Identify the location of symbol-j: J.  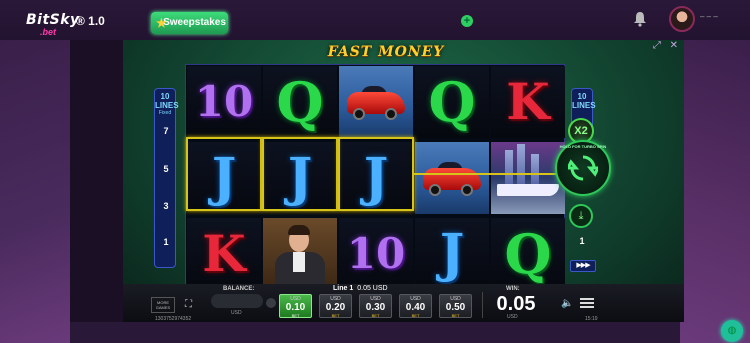
(452, 253).